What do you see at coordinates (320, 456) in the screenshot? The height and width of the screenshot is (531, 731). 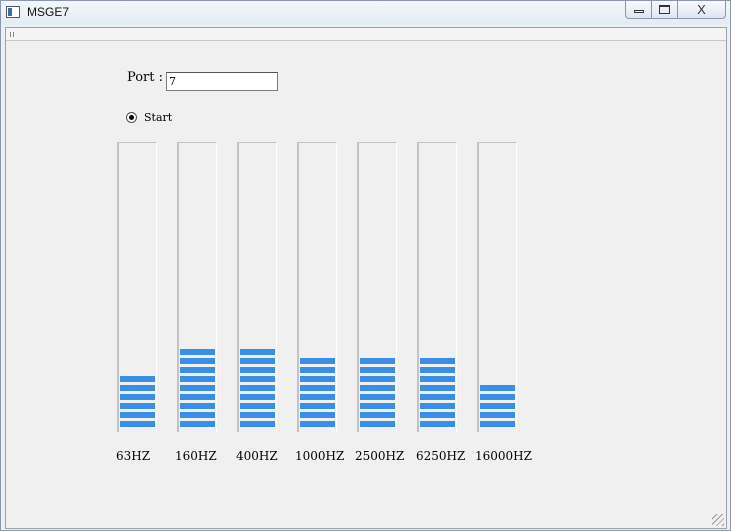 I see `meter-label: 1000HZ` at bounding box center [320, 456].